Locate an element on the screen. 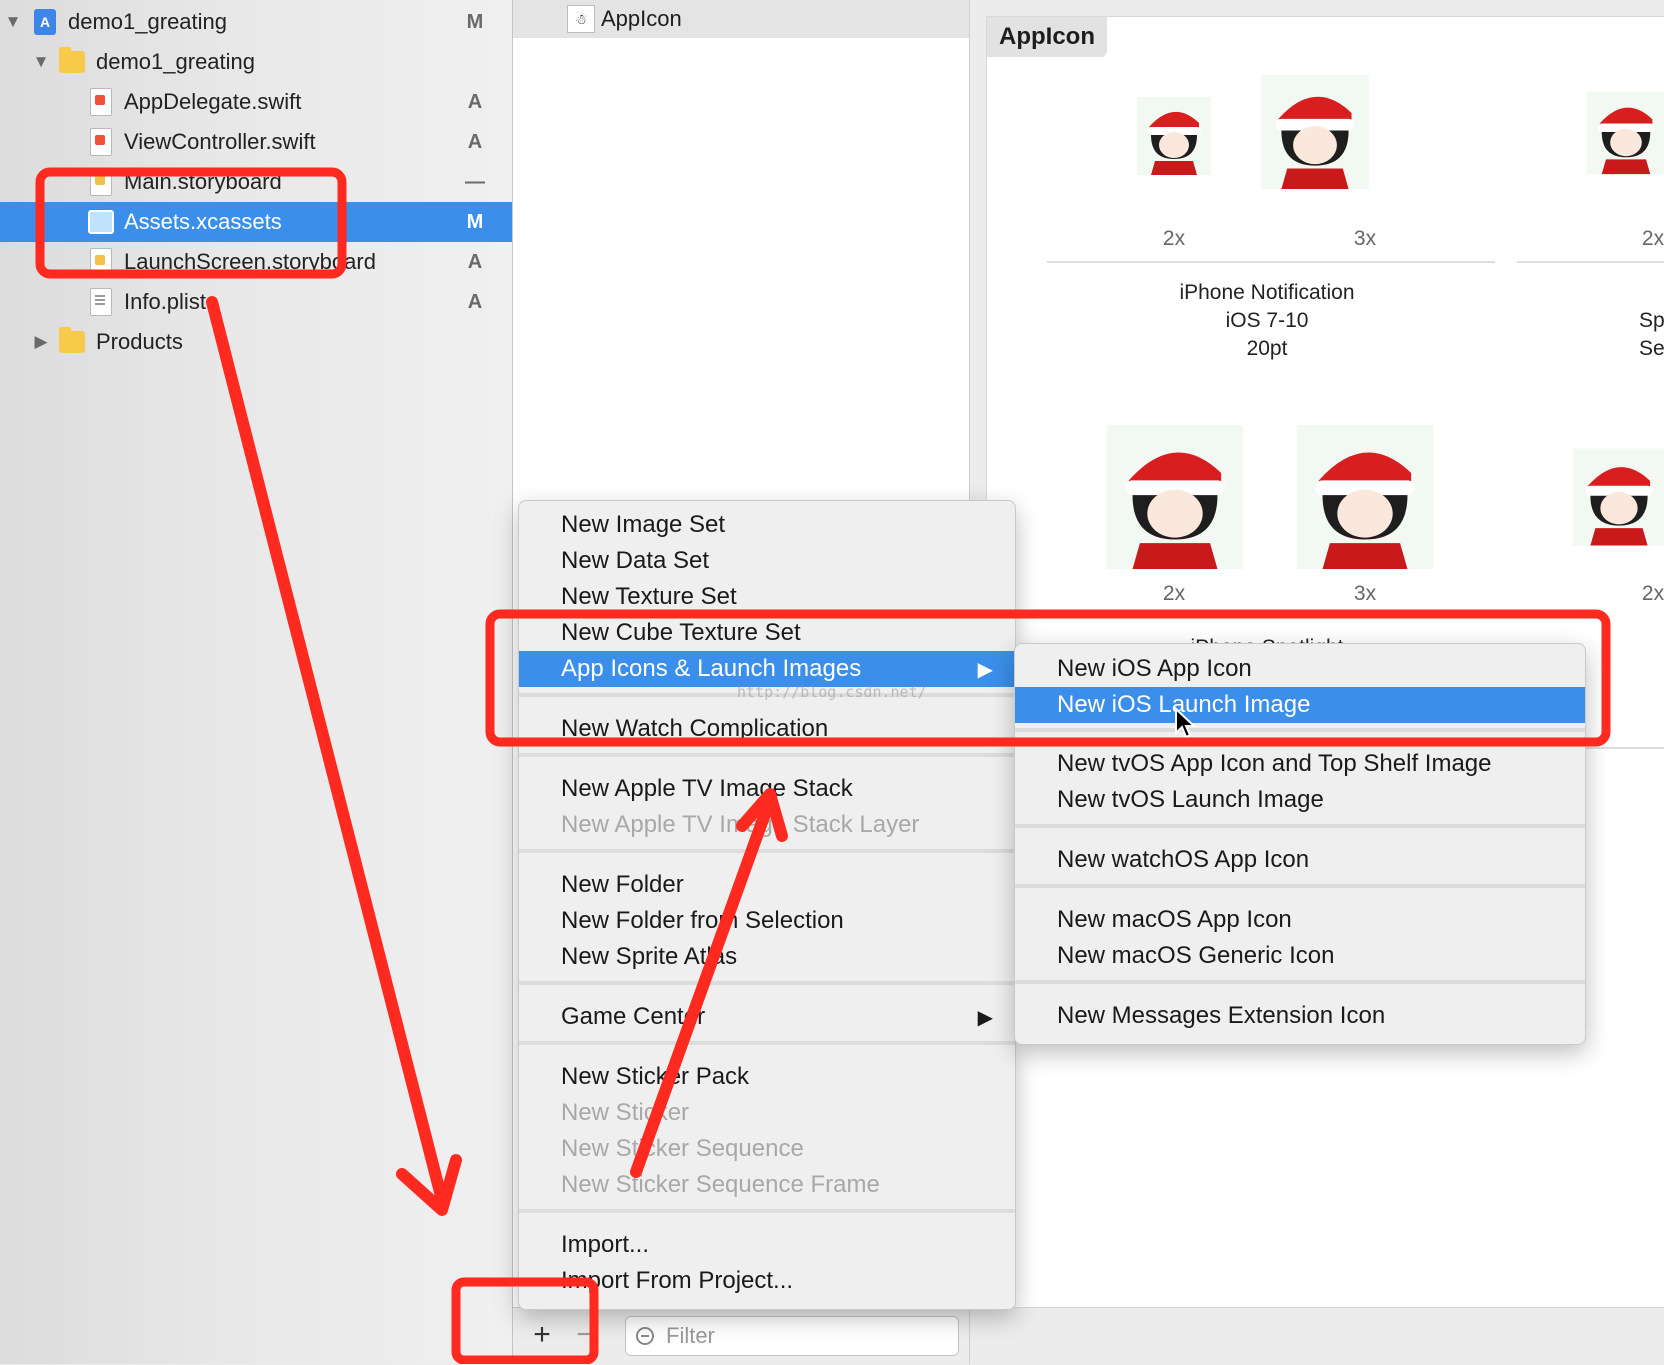 The height and width of the screenshot is (1365, 1664). menu-item-new-texture-set: New Texture Set is located at coordinates (767, 597).